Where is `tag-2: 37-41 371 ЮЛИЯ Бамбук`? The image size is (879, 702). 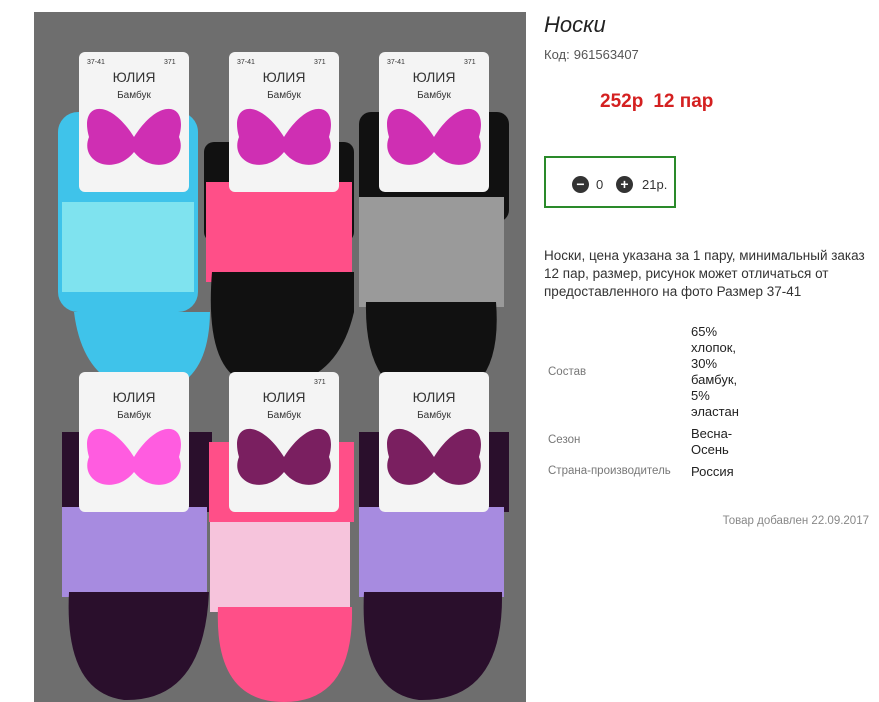
tag-2: 37-41 371 ЮЛИЯ Бамбук is located at coordinates (284, 122).